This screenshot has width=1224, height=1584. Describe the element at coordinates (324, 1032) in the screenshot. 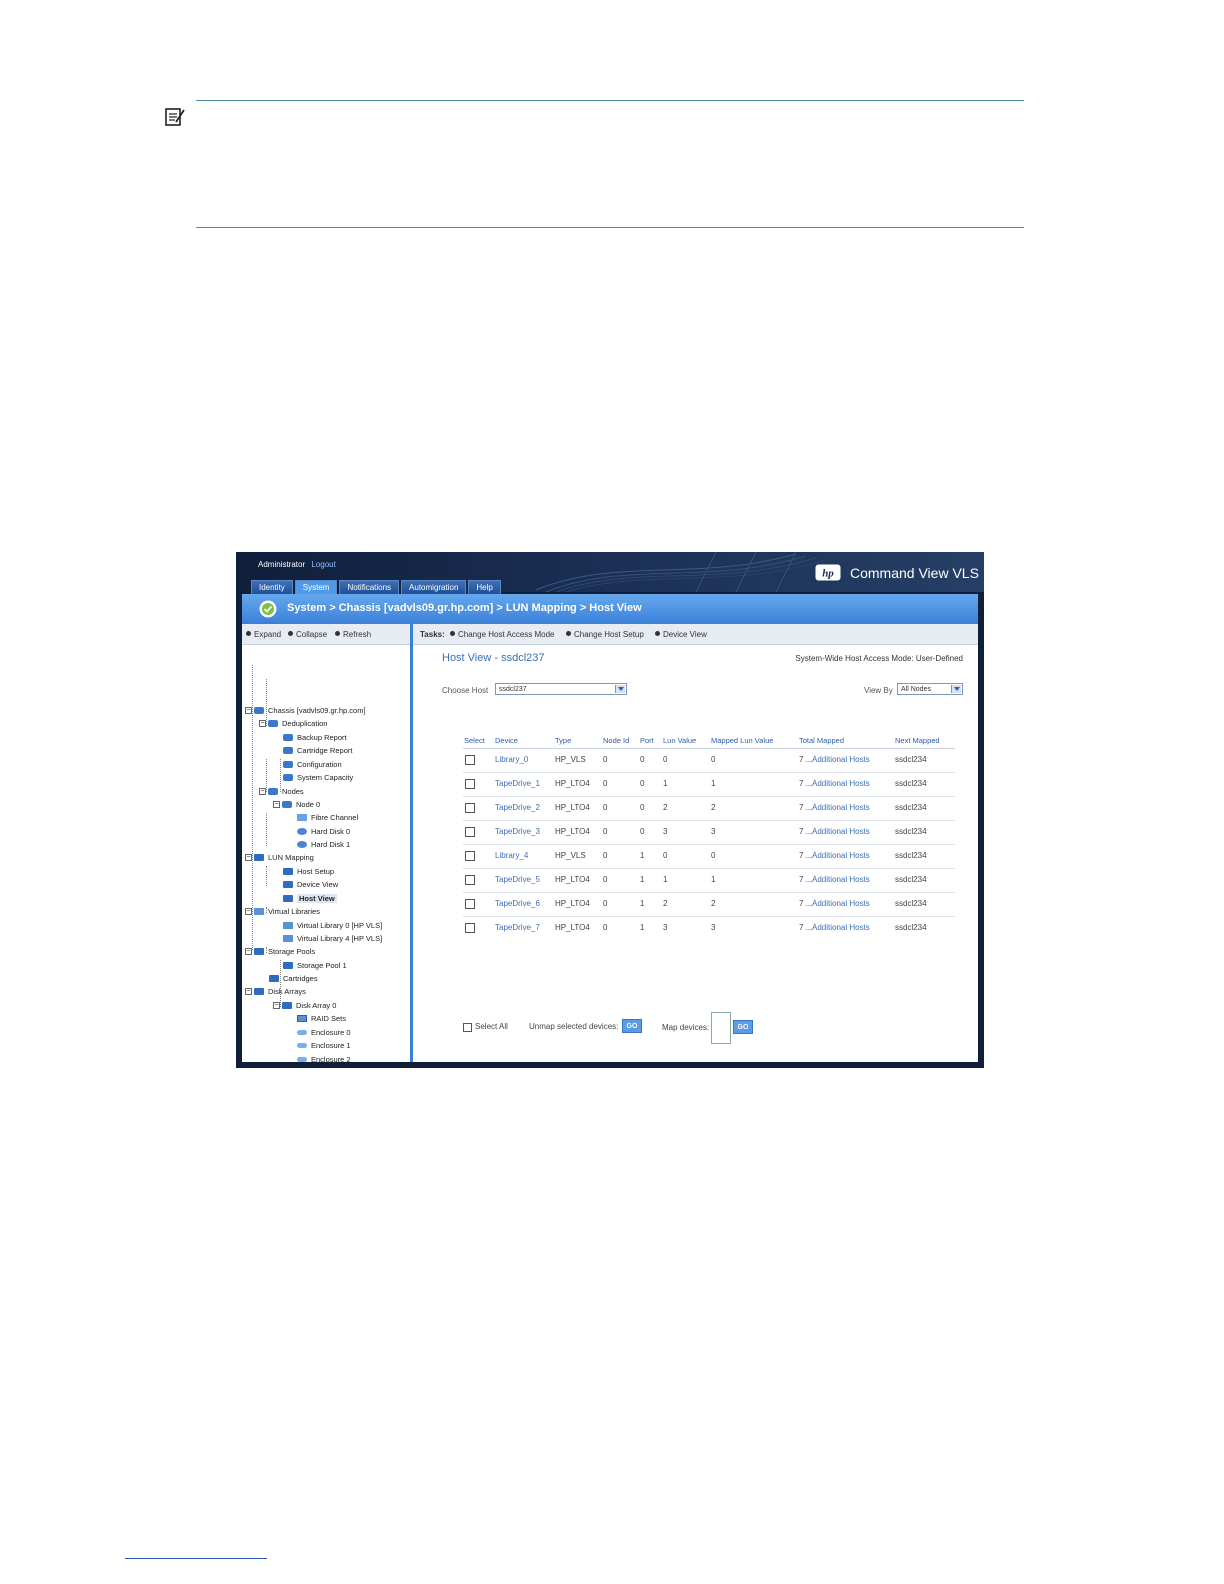

I see `tree-node-enclosure-0: Enclosure 0` at that location.